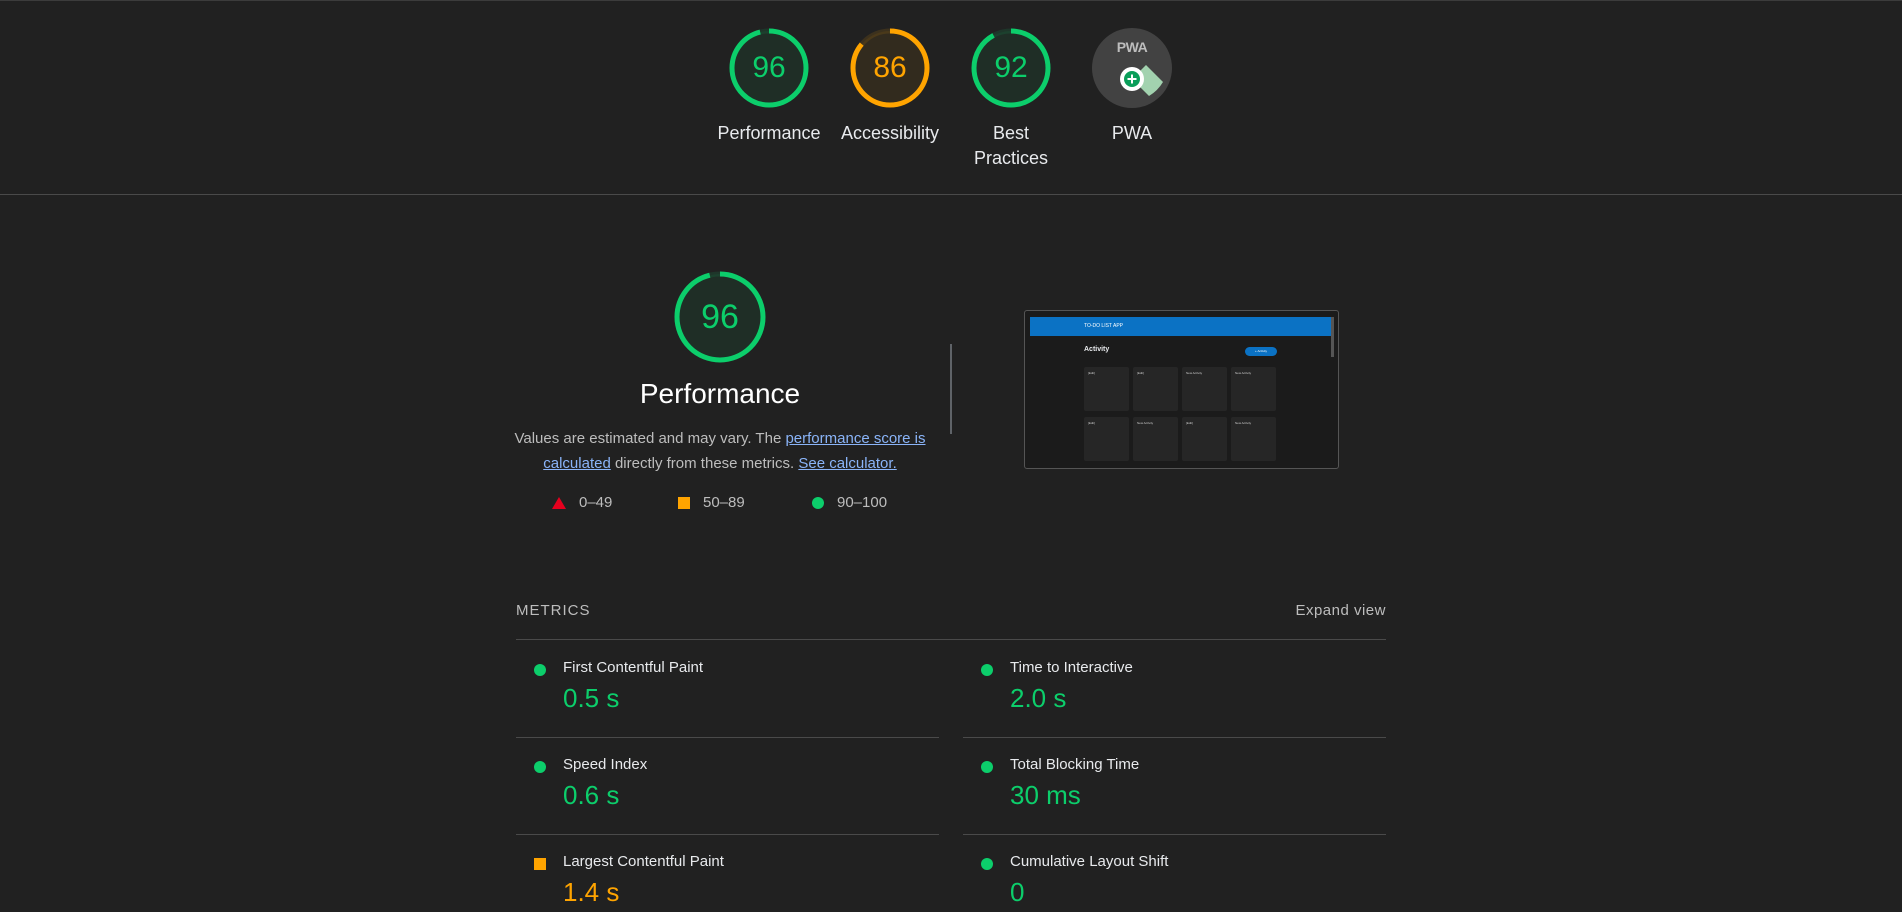 The width and height of the screenshot is (1902, 912). Describe the element at coordinates (1332, 337) in the screenshot. I see `thumb-scrollbar` at that location.